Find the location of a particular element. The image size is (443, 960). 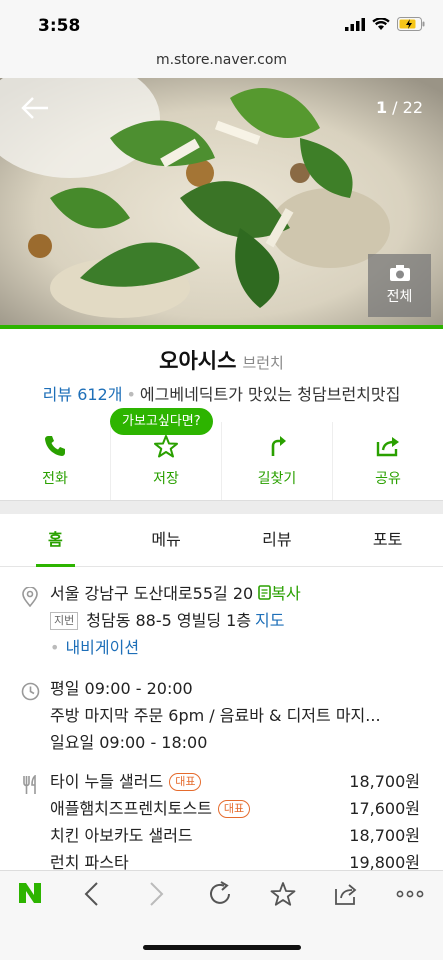

url-bar: m.store.naver.com is located at coordinates (221, 64).